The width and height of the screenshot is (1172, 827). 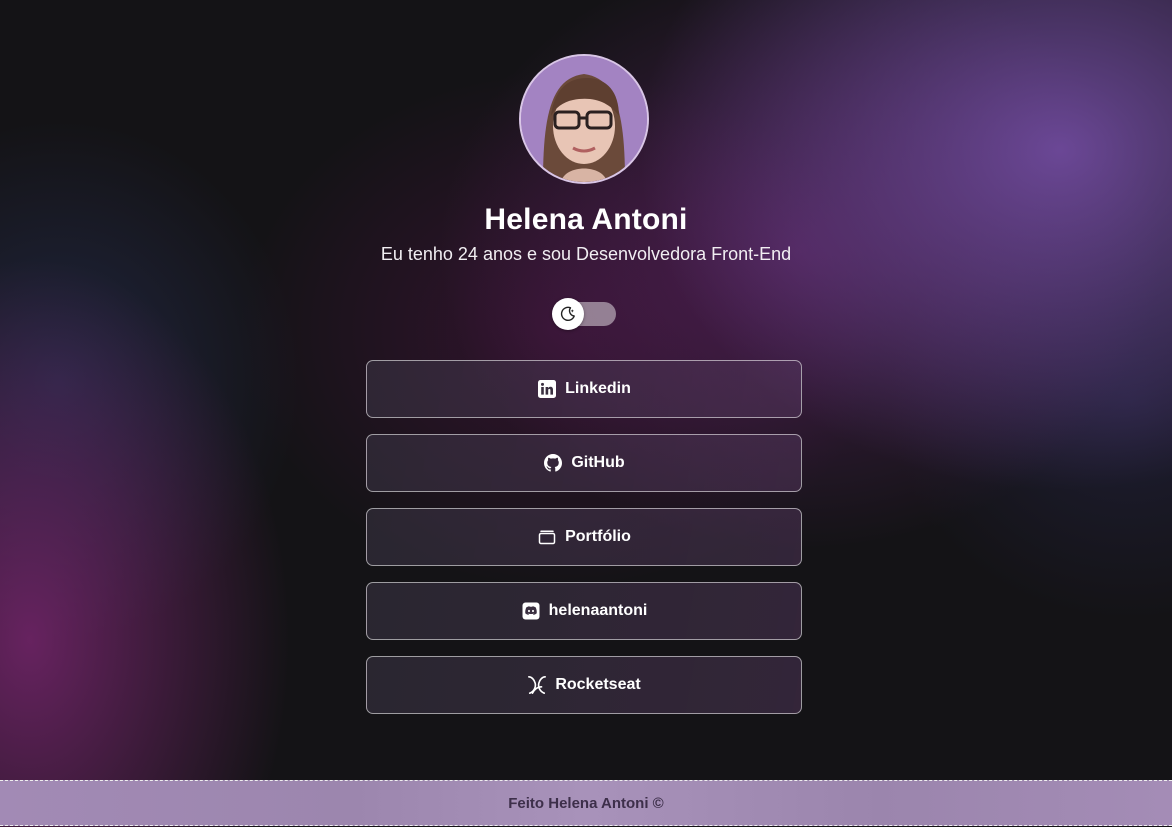 I want to click on link-label: Linkedin, so click(x=598, y=388).